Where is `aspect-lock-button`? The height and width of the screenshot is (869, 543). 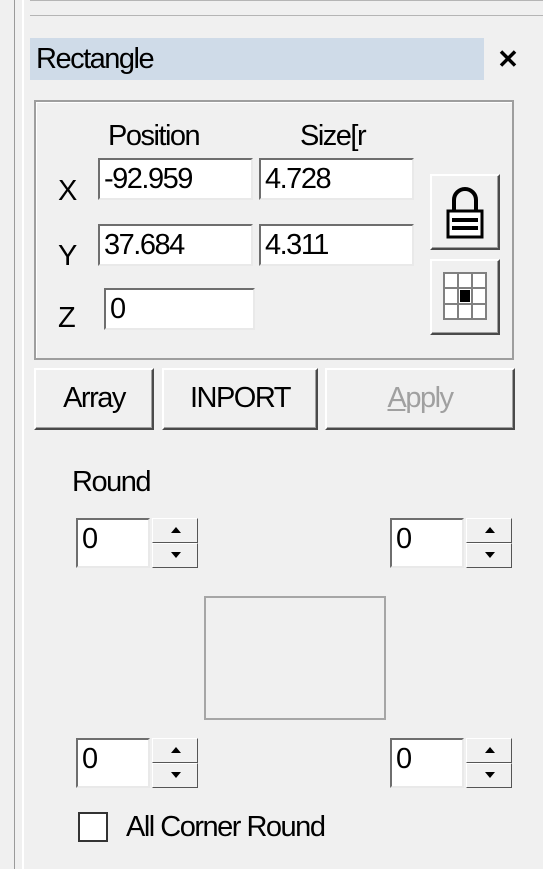
aspect-lock-button is located at coordinates (465, 212).